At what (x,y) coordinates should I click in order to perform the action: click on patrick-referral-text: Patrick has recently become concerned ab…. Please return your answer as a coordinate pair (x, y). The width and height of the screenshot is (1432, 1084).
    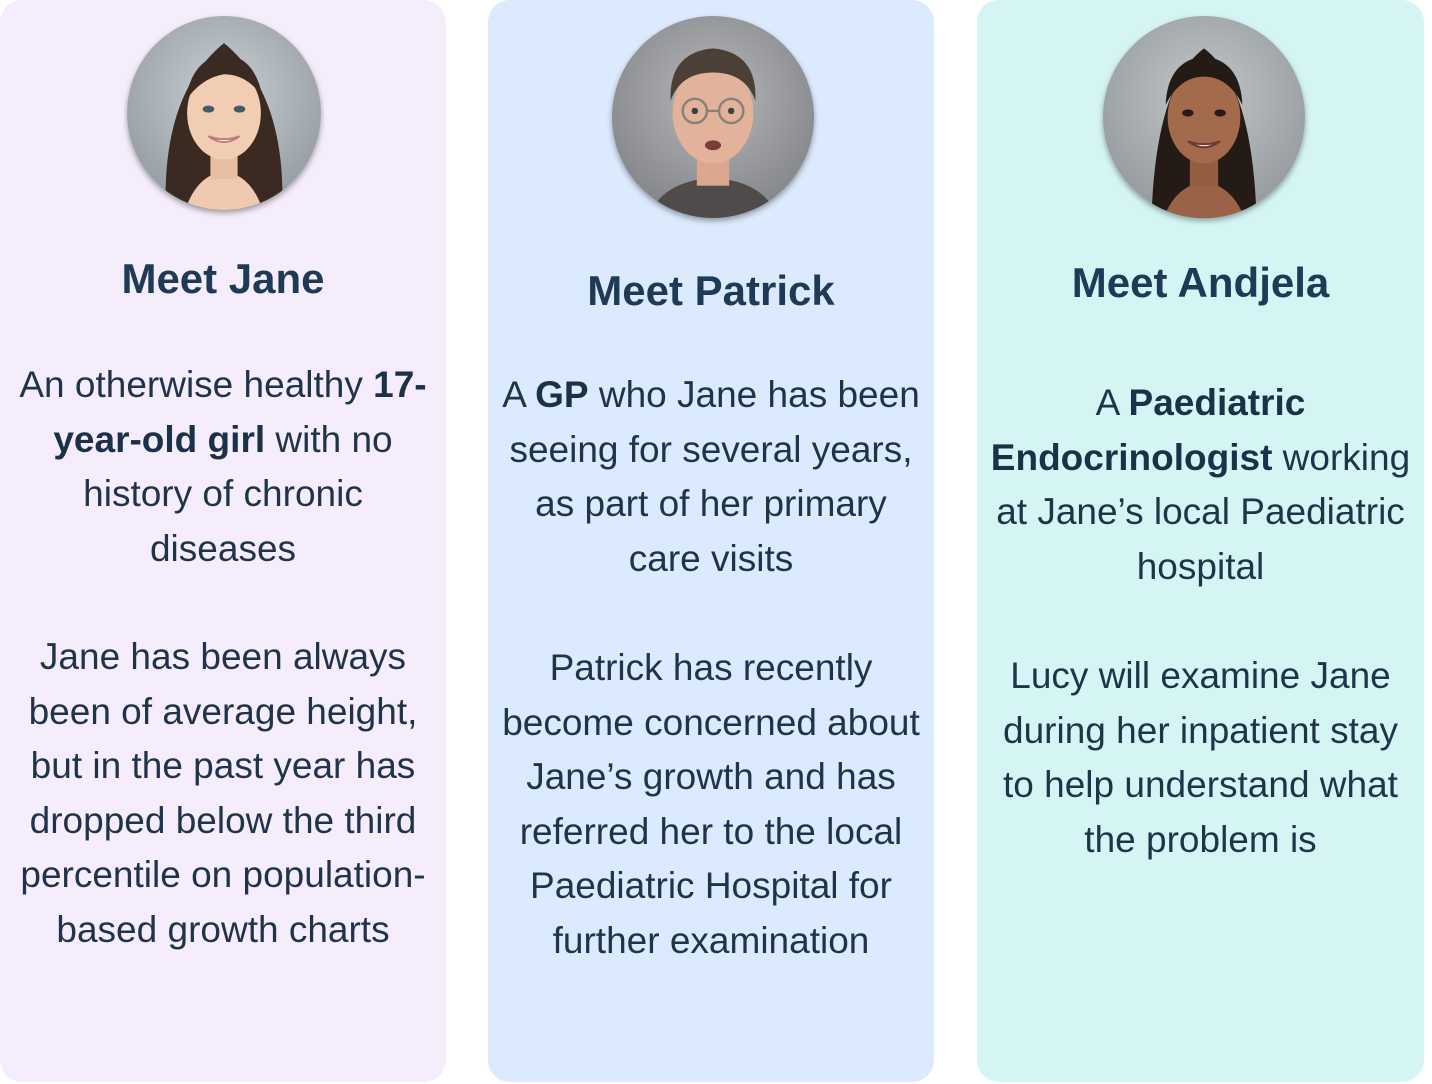
    Looking at the image, I should click on (711, 804).